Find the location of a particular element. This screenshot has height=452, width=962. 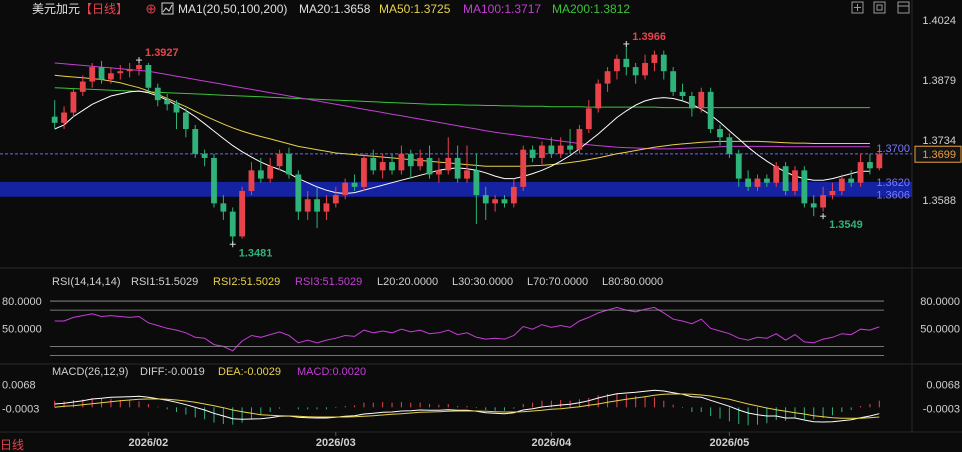

x-axis-label: 2026/05 is located at coordinates (729, 443).